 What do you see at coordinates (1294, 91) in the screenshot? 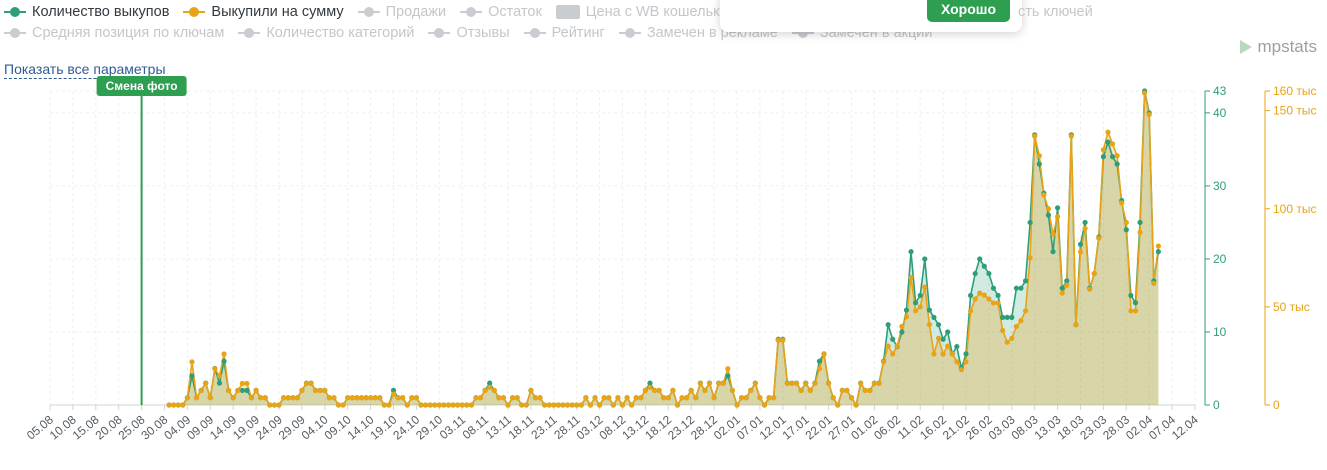
I see `right-axis-tick-label: 160 тыс` at bounding box center [1294, 91].